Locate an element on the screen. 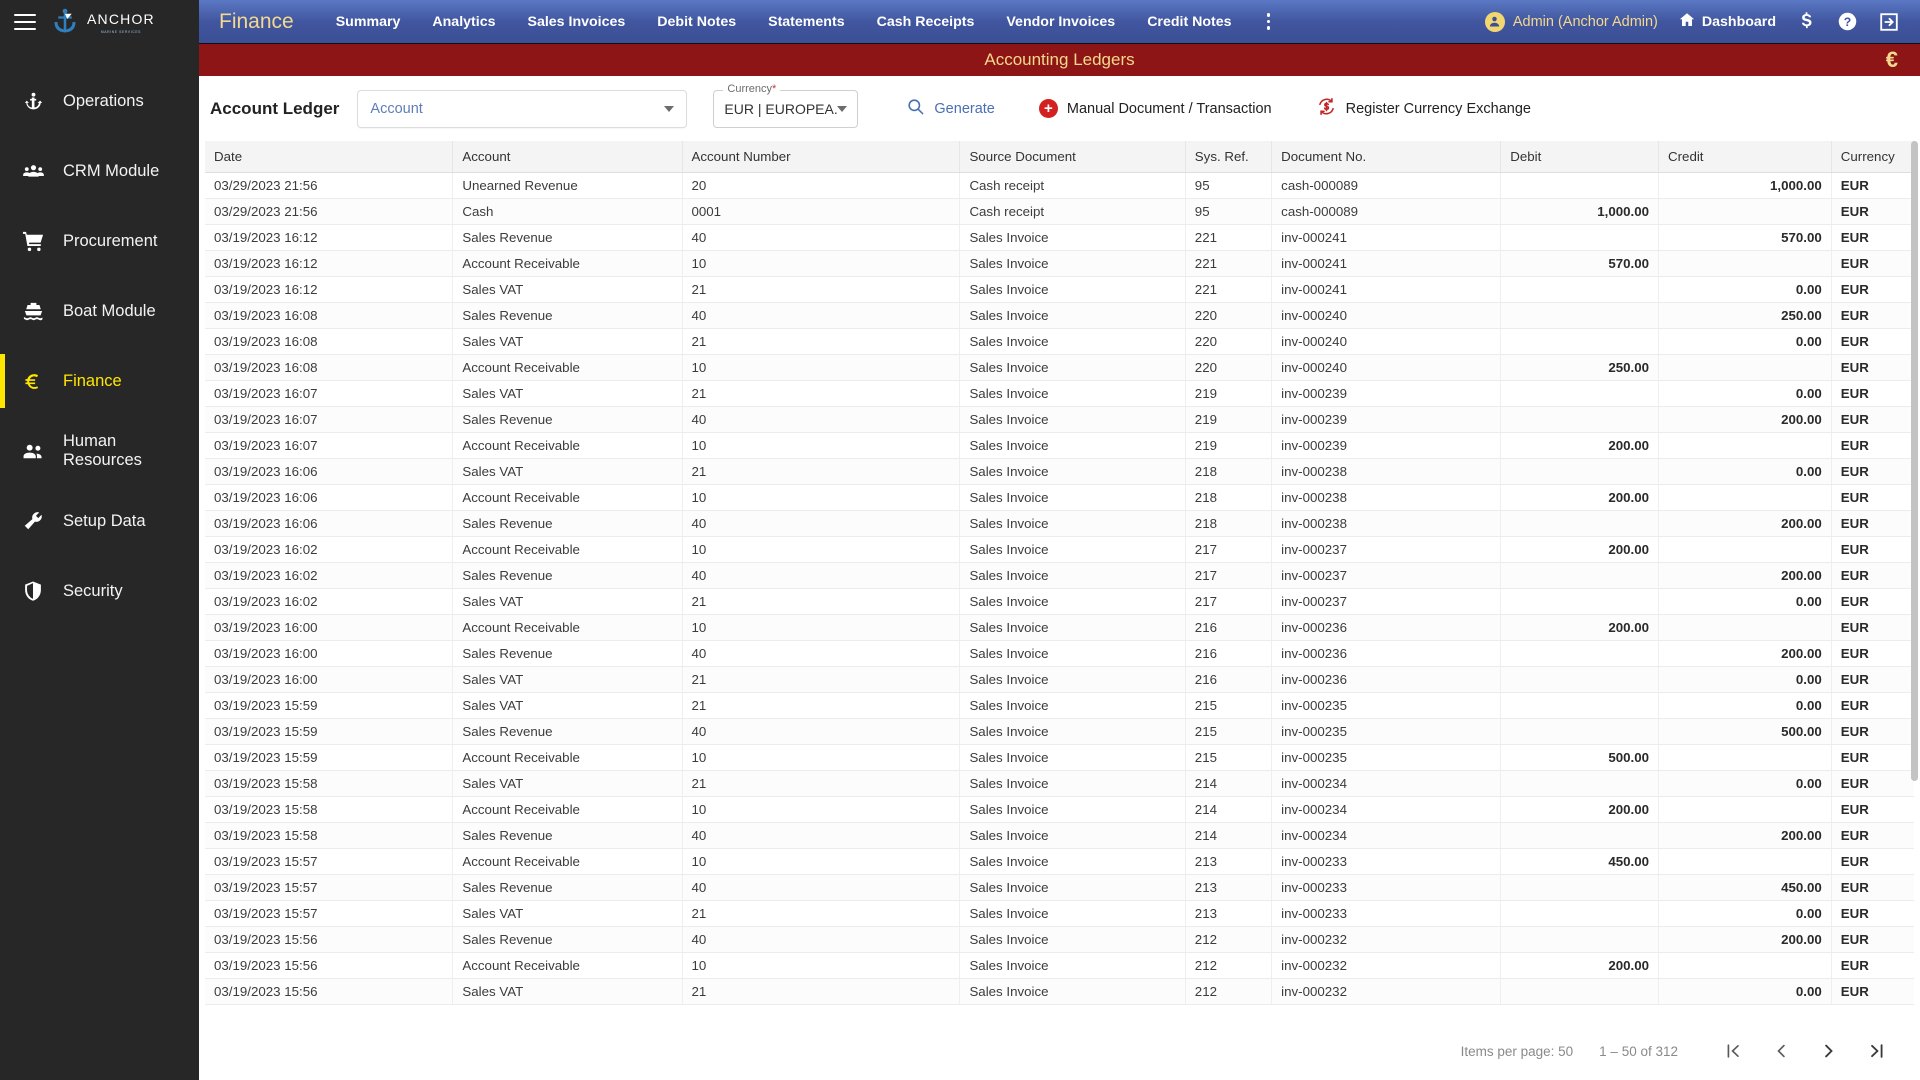  register-currency-exchange-button: Register Currency Exchange is located at coordinates (1423, 108).